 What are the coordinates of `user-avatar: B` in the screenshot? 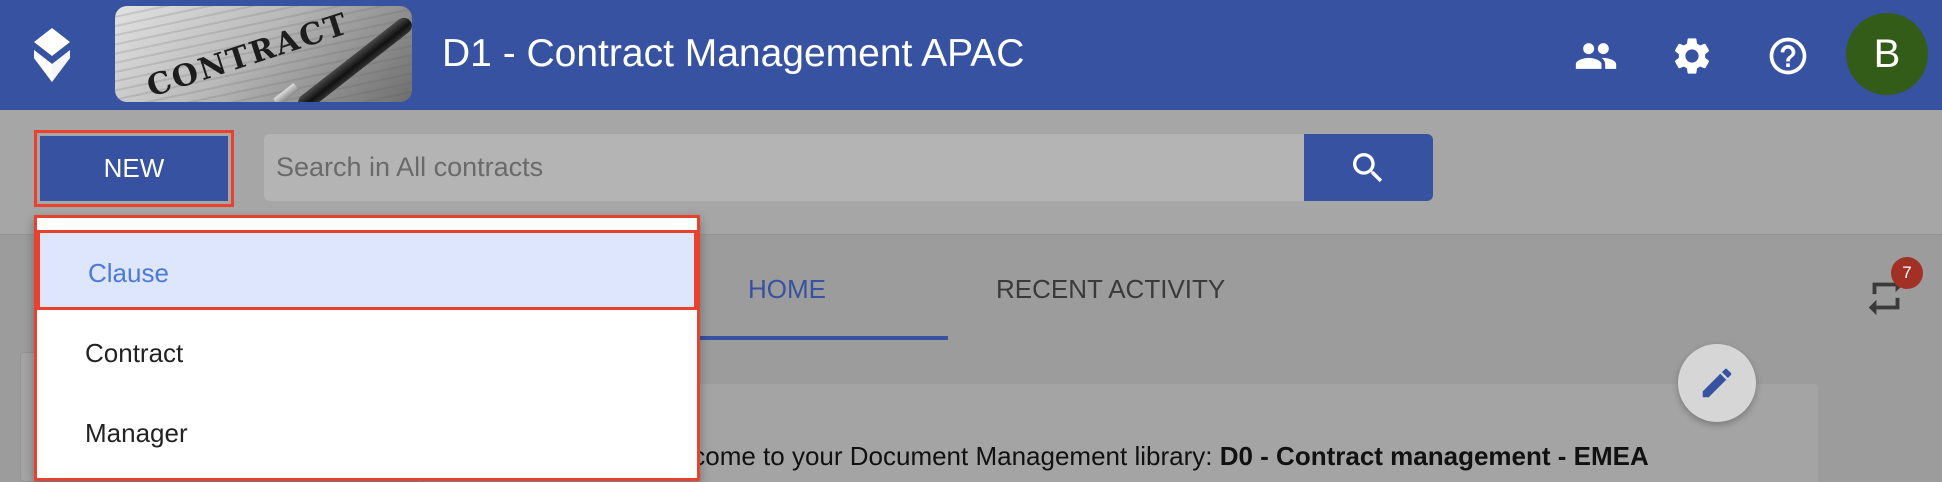 It's located at (1887, 54).